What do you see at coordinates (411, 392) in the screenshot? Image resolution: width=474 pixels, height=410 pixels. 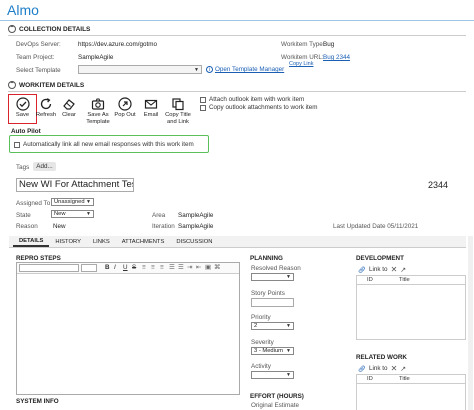 I see `related-grid: ID Title` at bounding box center [411, 392].